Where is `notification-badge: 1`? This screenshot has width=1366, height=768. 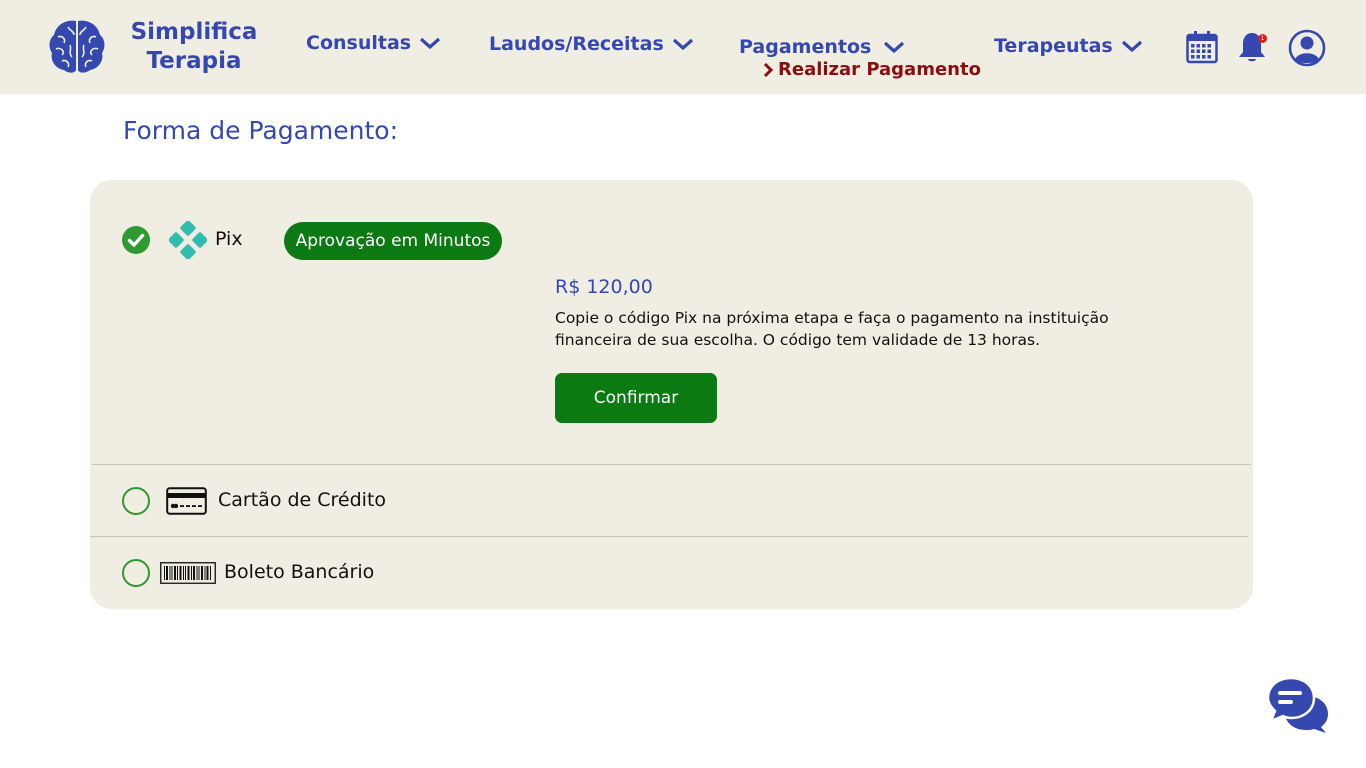 notification-badge: 1 is located at coordinates (1262, 38).